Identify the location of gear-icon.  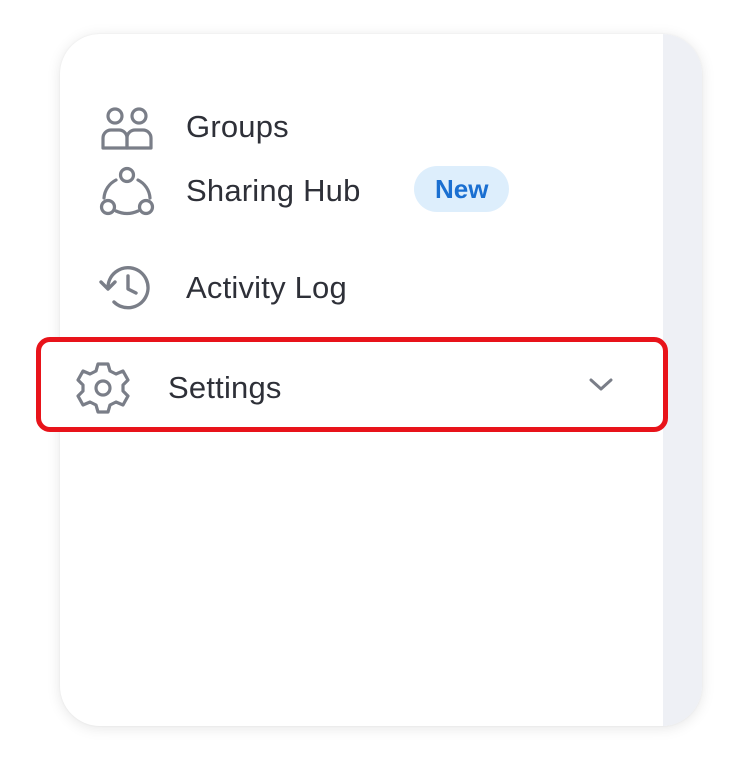
(103, 388).